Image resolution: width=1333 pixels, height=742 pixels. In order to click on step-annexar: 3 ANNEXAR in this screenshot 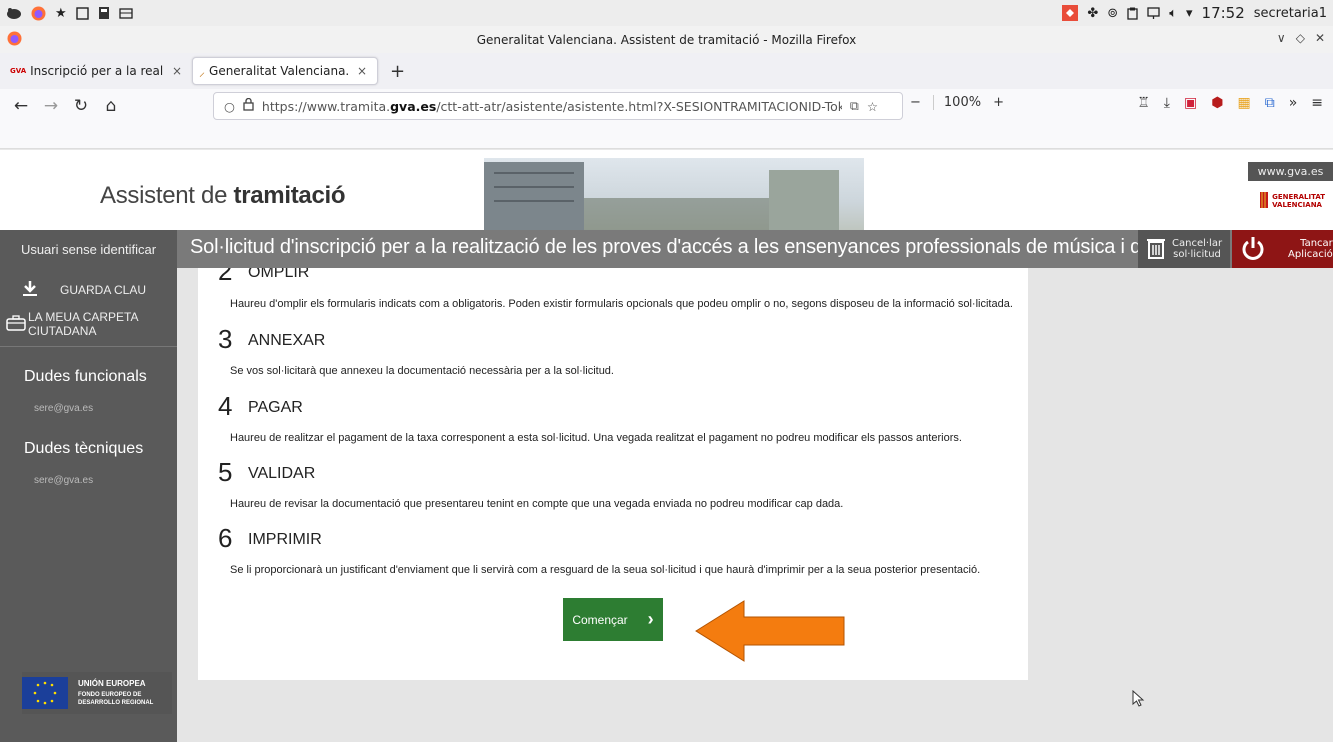, I will do `click(272, 339)`.